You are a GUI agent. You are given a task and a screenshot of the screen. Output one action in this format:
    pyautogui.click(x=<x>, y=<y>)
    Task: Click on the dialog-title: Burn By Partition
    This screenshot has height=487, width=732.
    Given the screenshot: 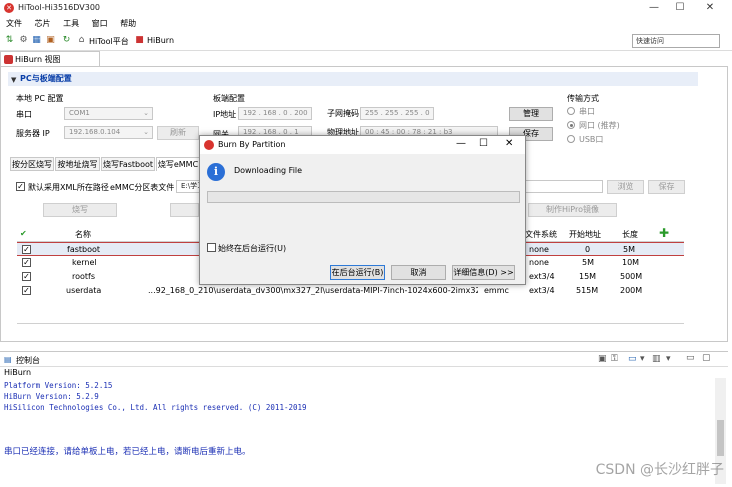 What is the action you would take?
    pyautogui.click(x=252, y=144)
    